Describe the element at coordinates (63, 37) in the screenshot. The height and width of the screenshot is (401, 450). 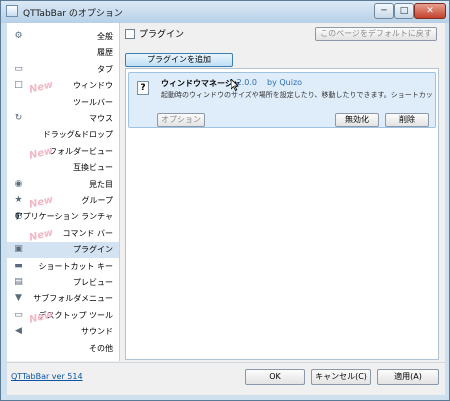
I see `sidebar-item: ⚙ 全般` at that location.